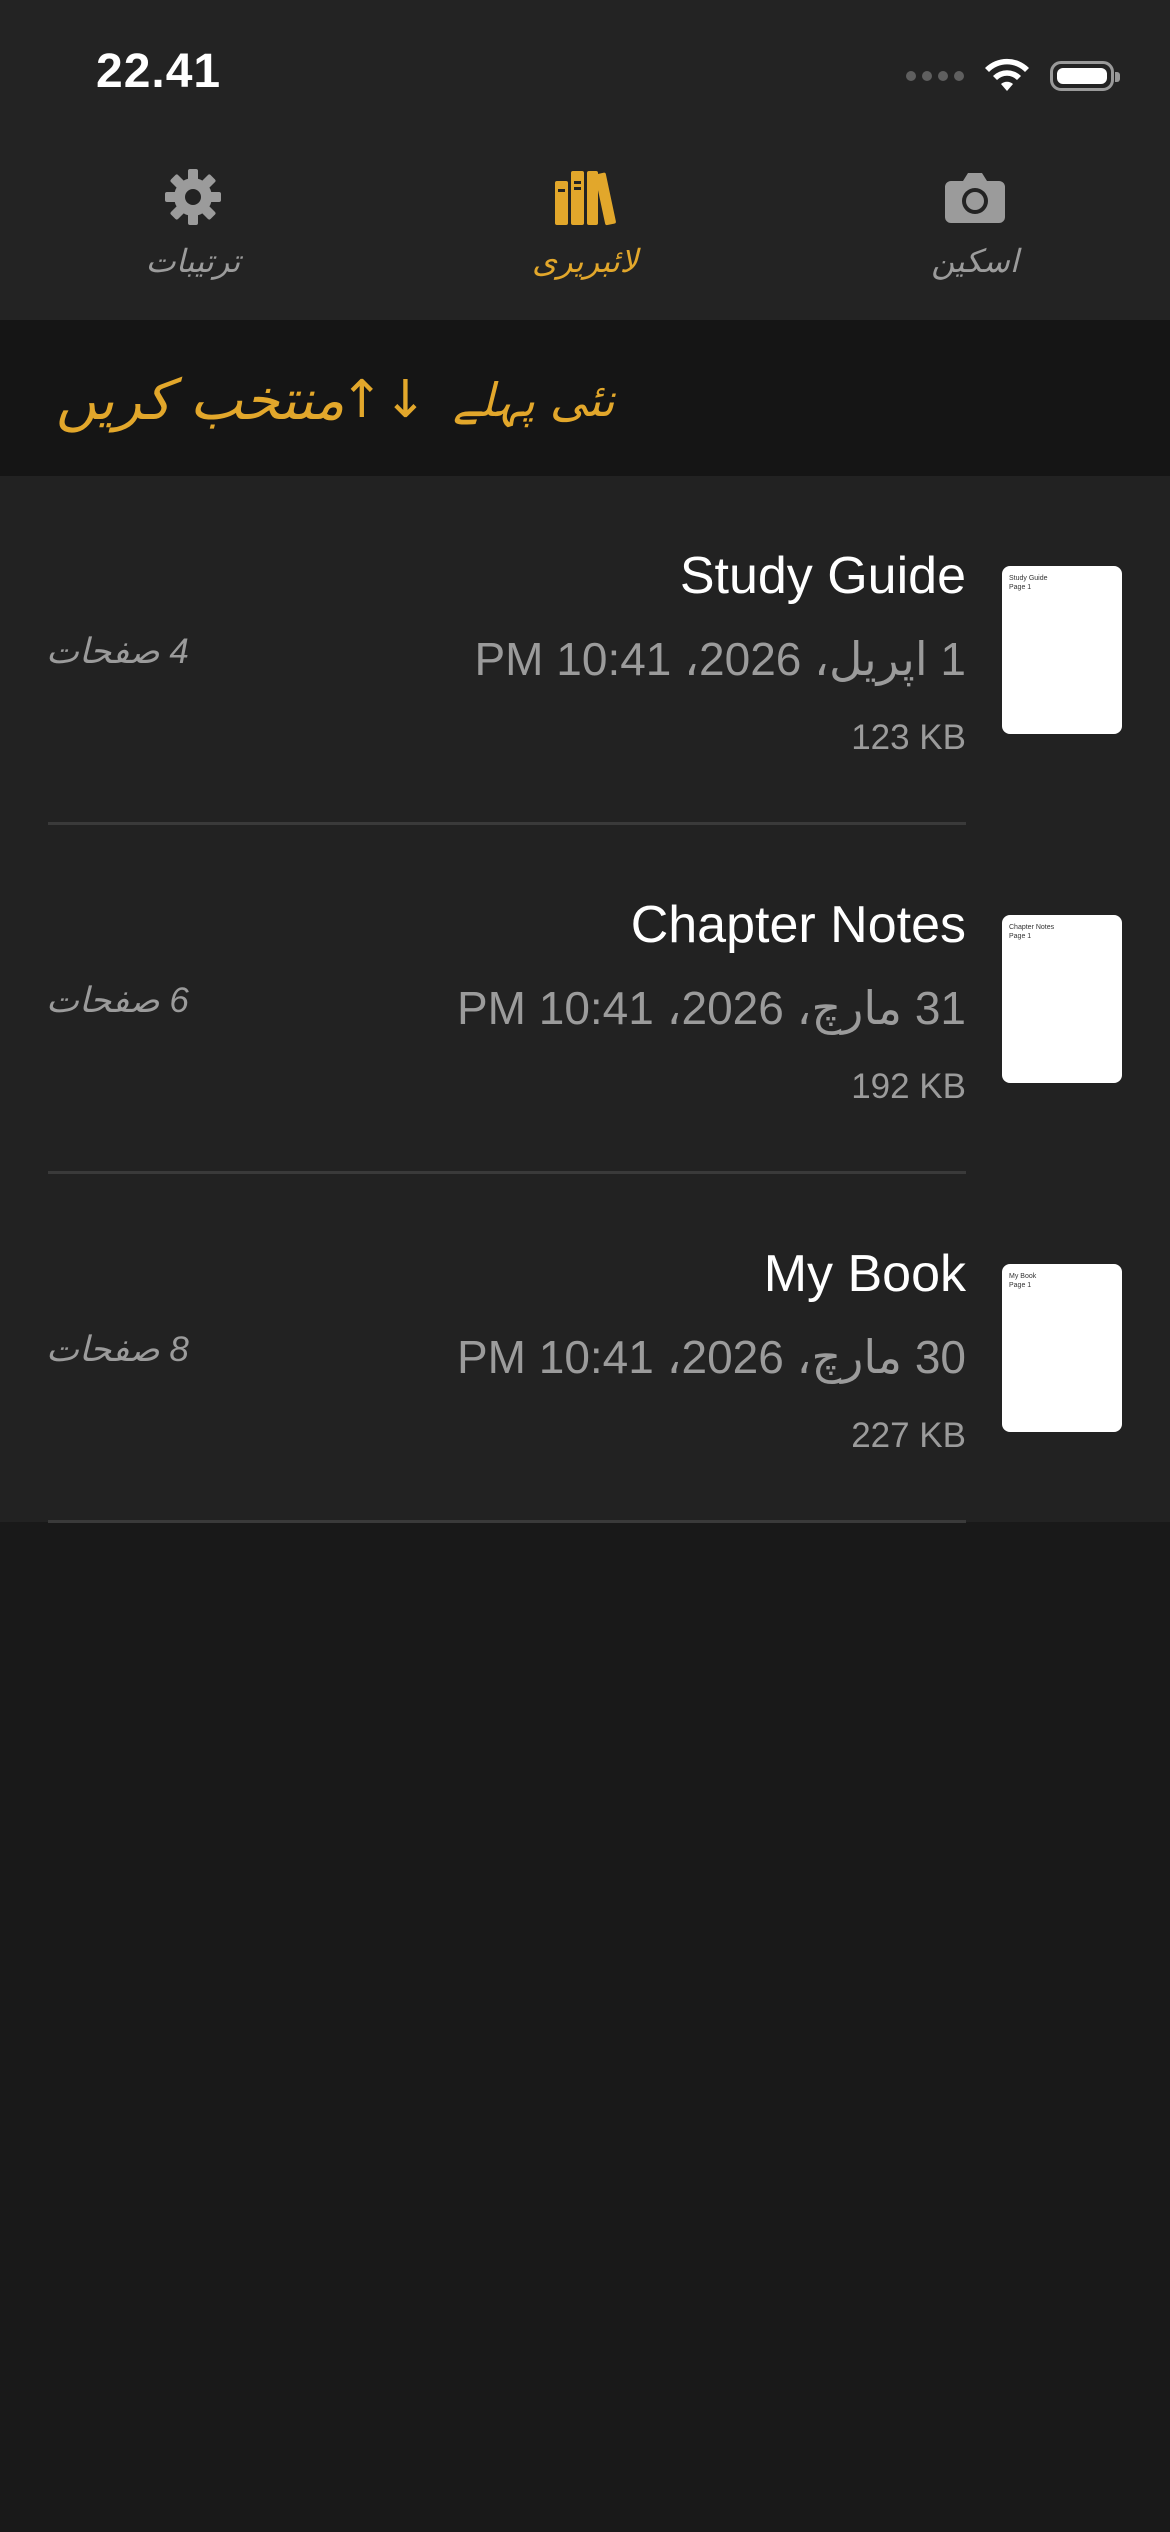 Image resolution: width=1170 pixels, height=2532 pixels. I want to click on document-title: My Book, so click(864, 1274).